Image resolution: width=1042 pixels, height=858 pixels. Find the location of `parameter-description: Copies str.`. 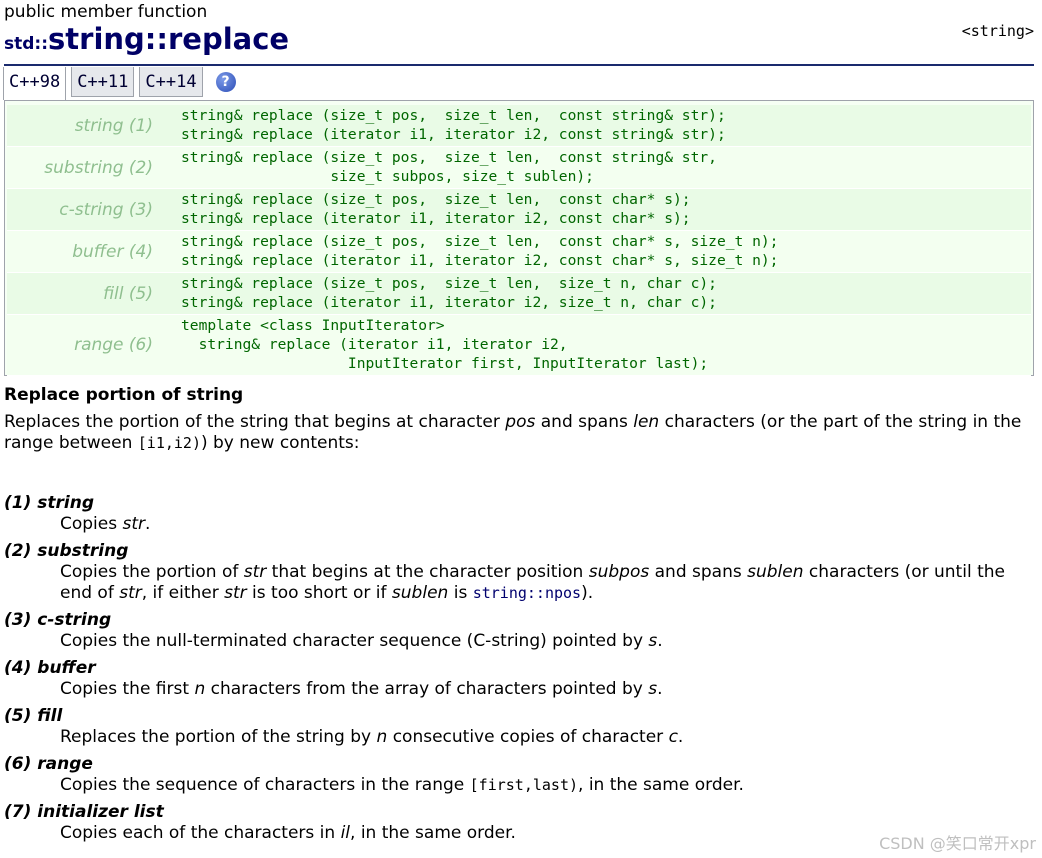

parameter-description: Copies str. is located at coordinates (105, 524).